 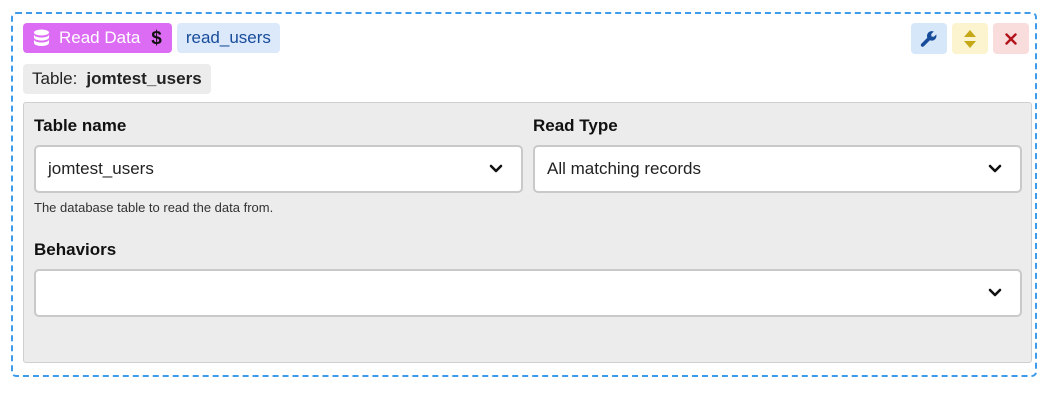 I want to click on read-type-select: All matching records, so click(x=777, y=169).